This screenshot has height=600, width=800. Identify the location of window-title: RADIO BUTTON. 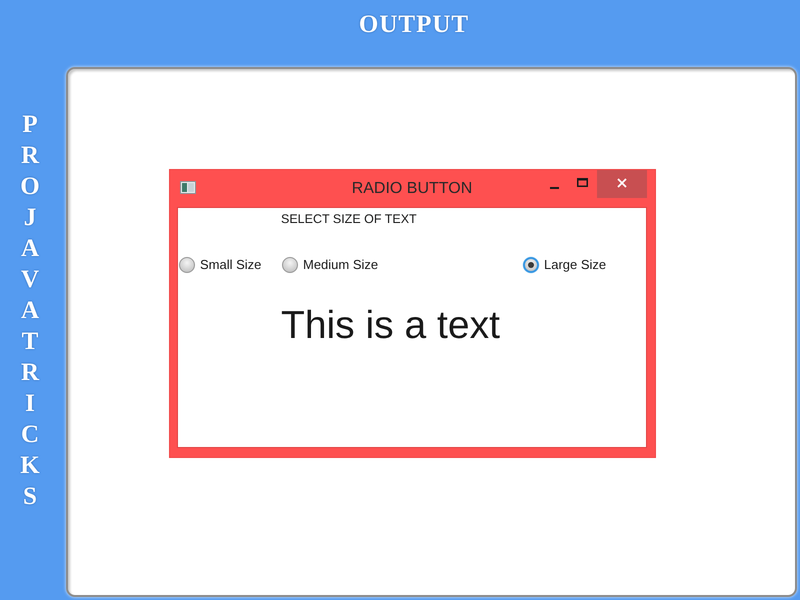
(412, 189).